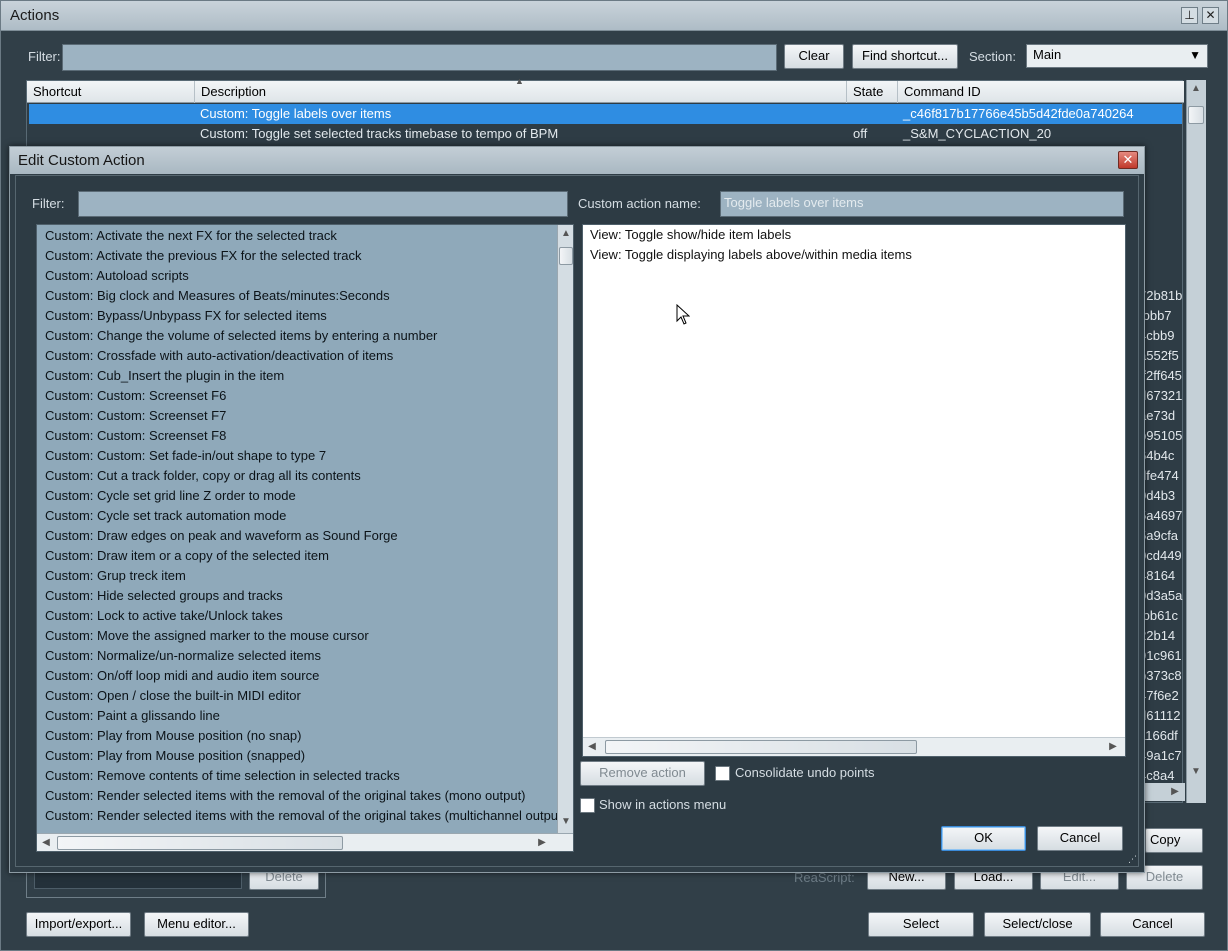 The image size is (1228, 951). Describe the element at coordinates (111, 92) in the screenshot. I see `column-header-shortcut: Shortcut` at that location.